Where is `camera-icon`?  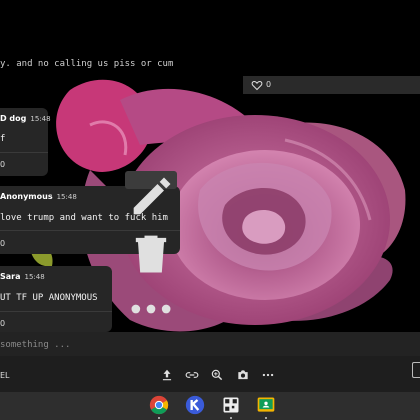
camera-icon is located at coordinates (243, 375).